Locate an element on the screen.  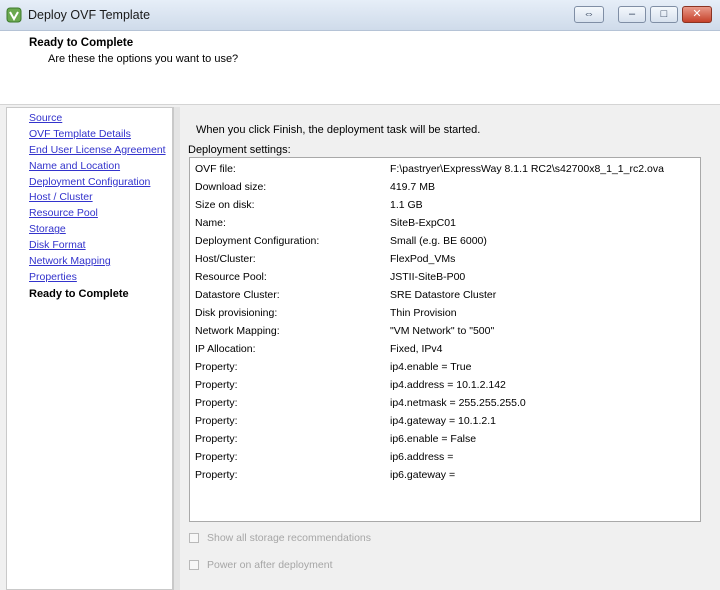
settings-key: IP Allocation: is located at coordinates (225, 349).